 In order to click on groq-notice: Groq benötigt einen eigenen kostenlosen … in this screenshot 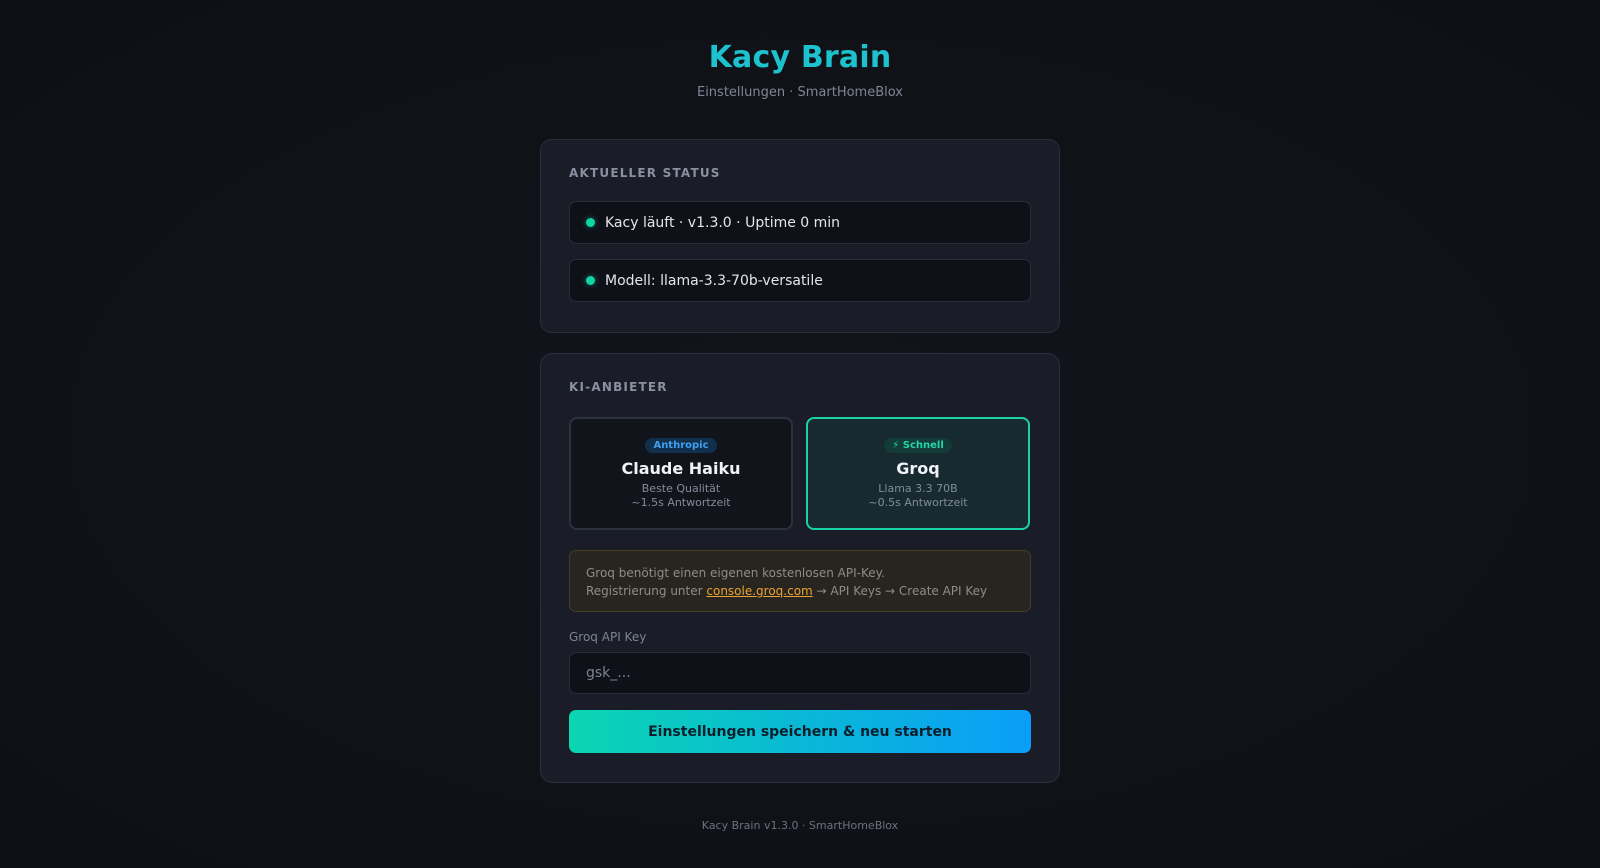, I will do `click(800, 581)`.